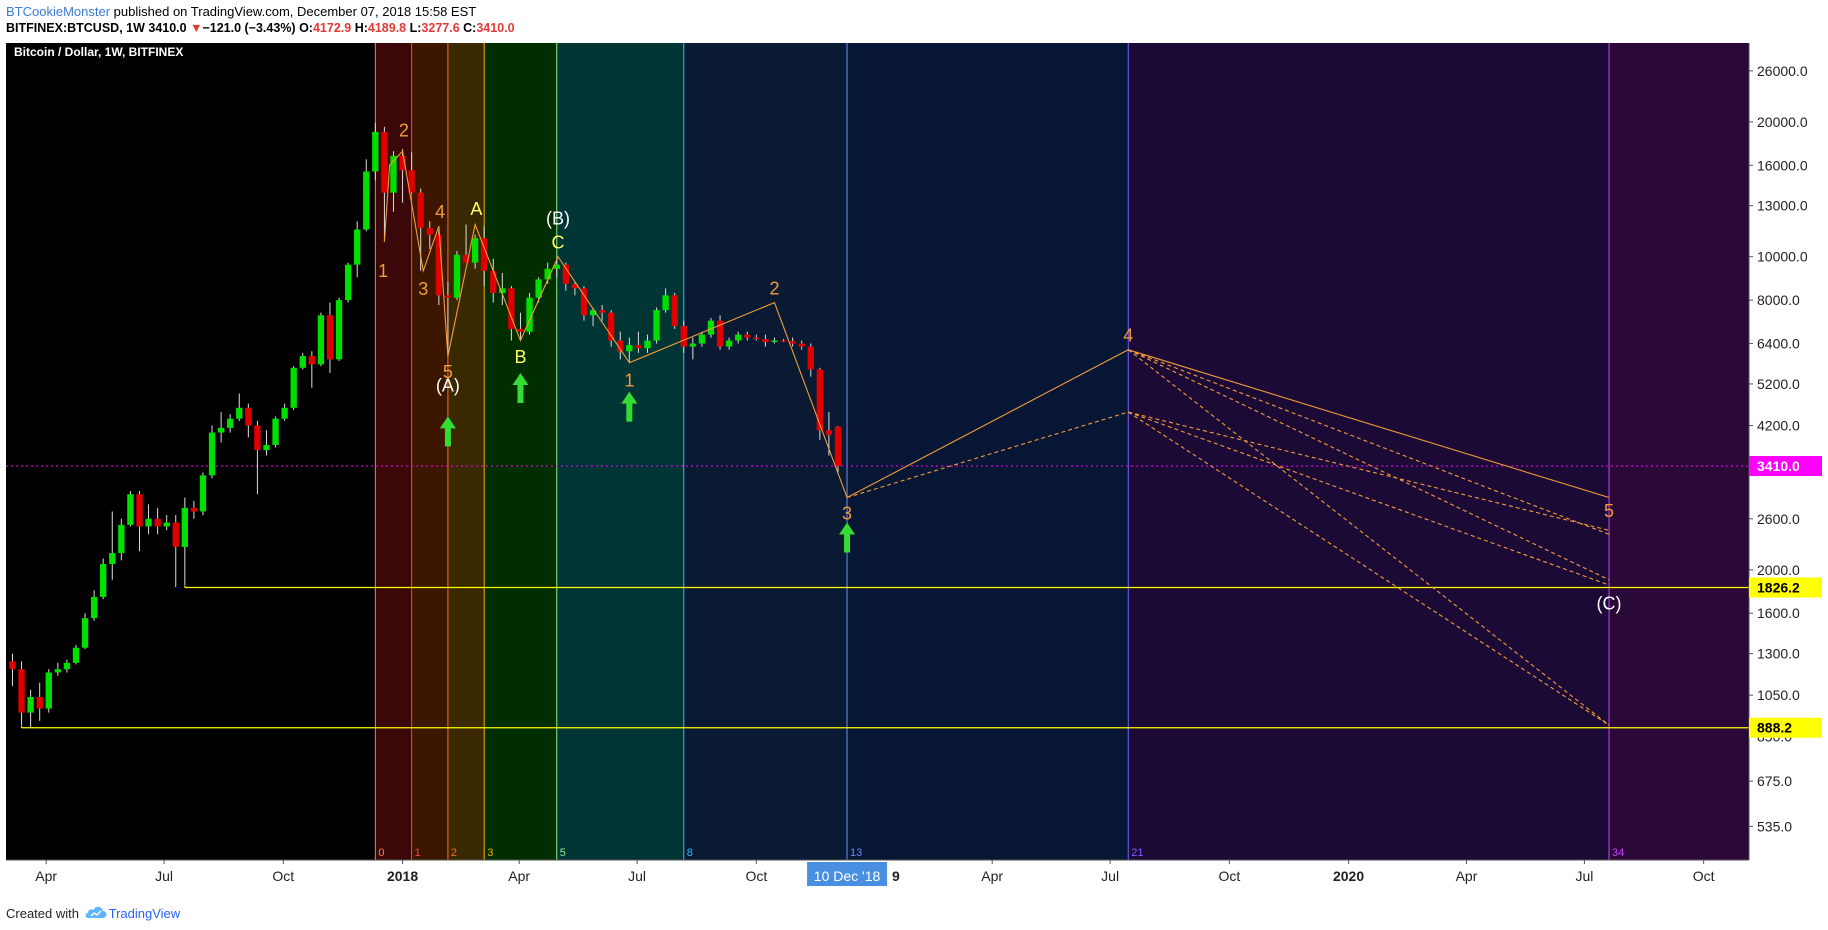  What do you see at coordinates (96, 912) in the screenshot?
I see `tradingview-cloud-icon` at bounding box center [96, 912].